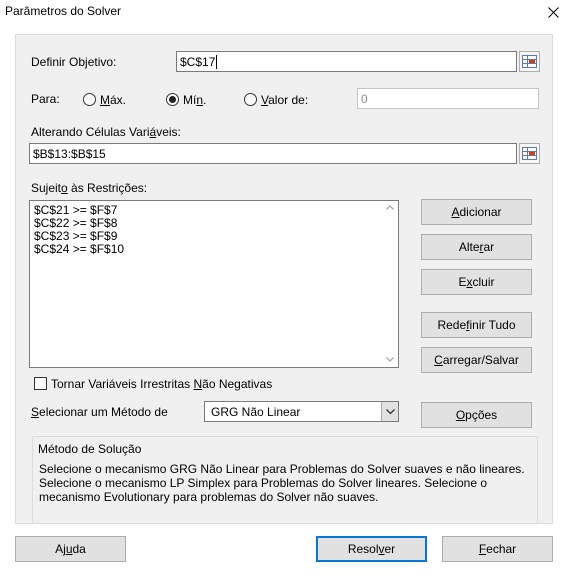 This screenshot has width=568, height=576. What do you see at coordinates (99, 412) in the screenshot?
I see `method-label: Selecionar um Método de` at bounding box center [99, 412].